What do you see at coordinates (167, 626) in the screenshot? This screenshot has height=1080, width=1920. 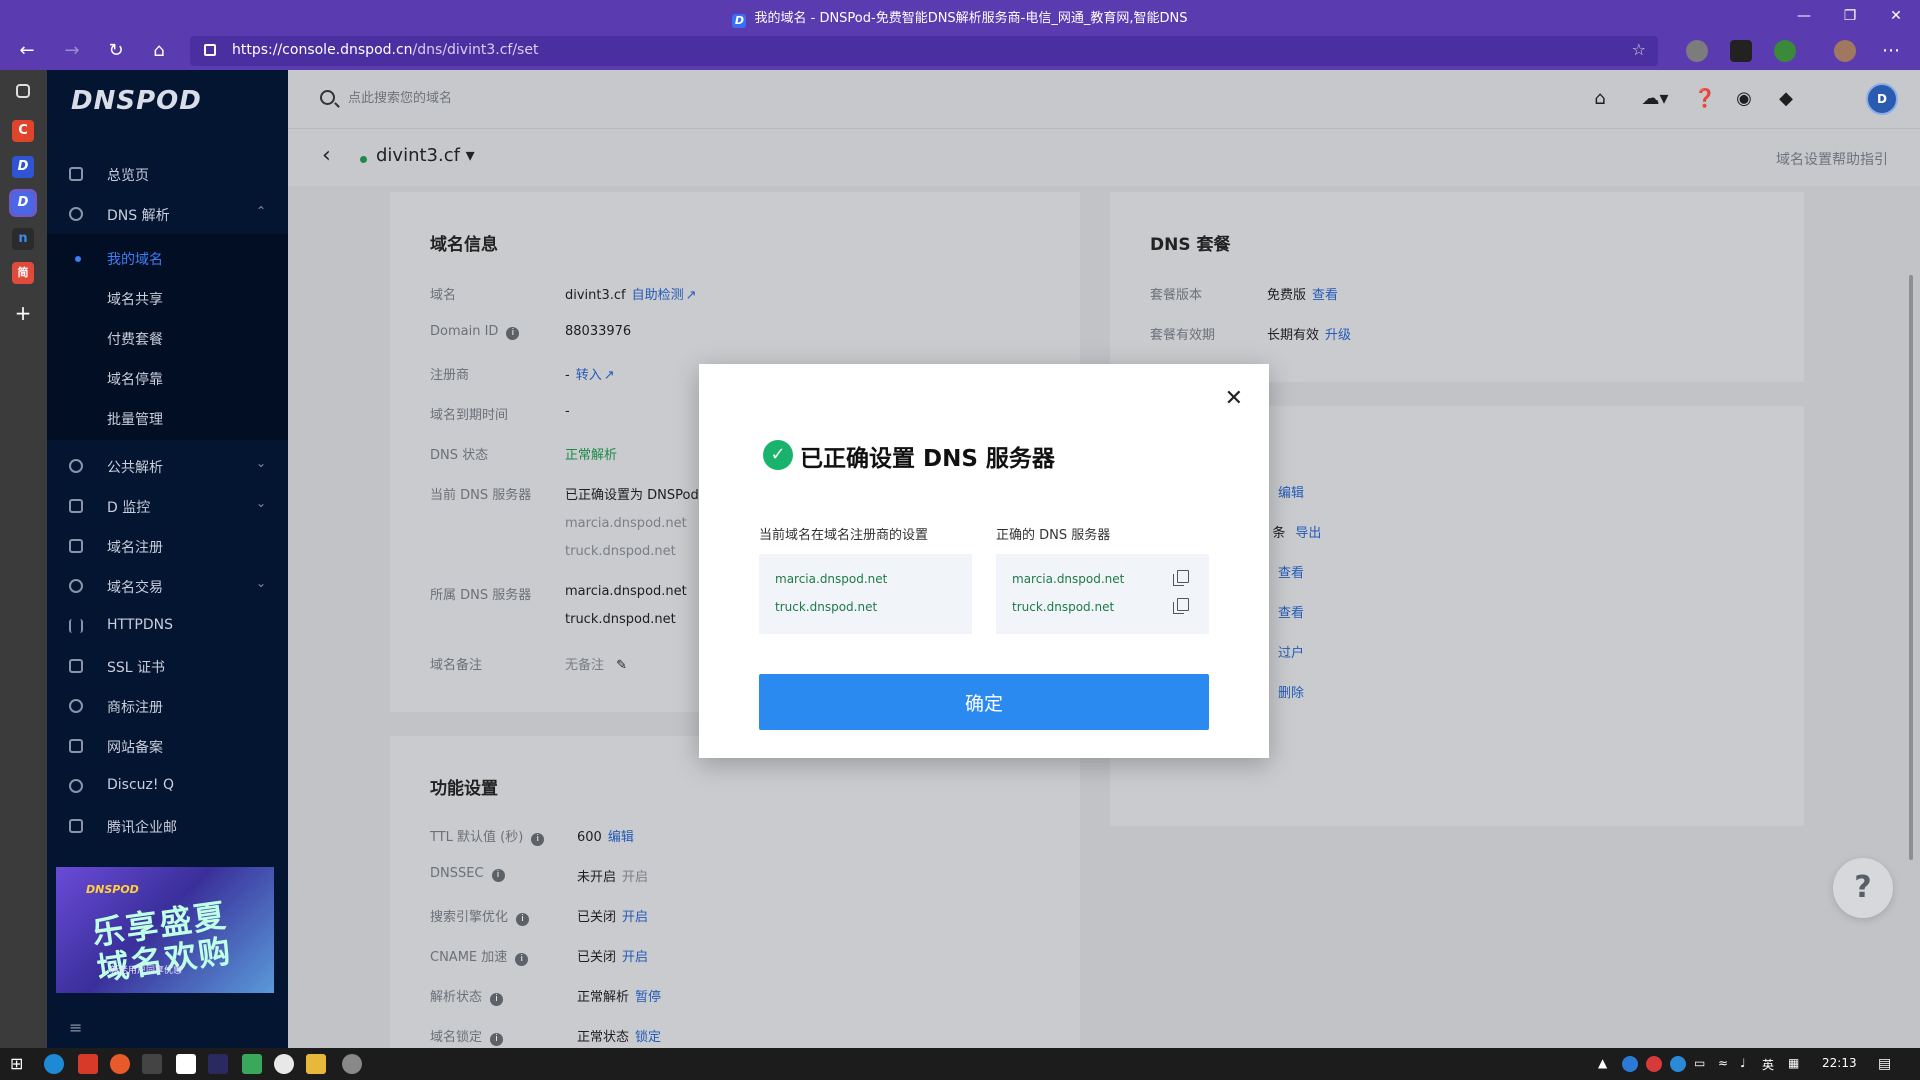 I see `sidebar-item-httpdns: HTTPDNS` at bounding box center [167, 626].